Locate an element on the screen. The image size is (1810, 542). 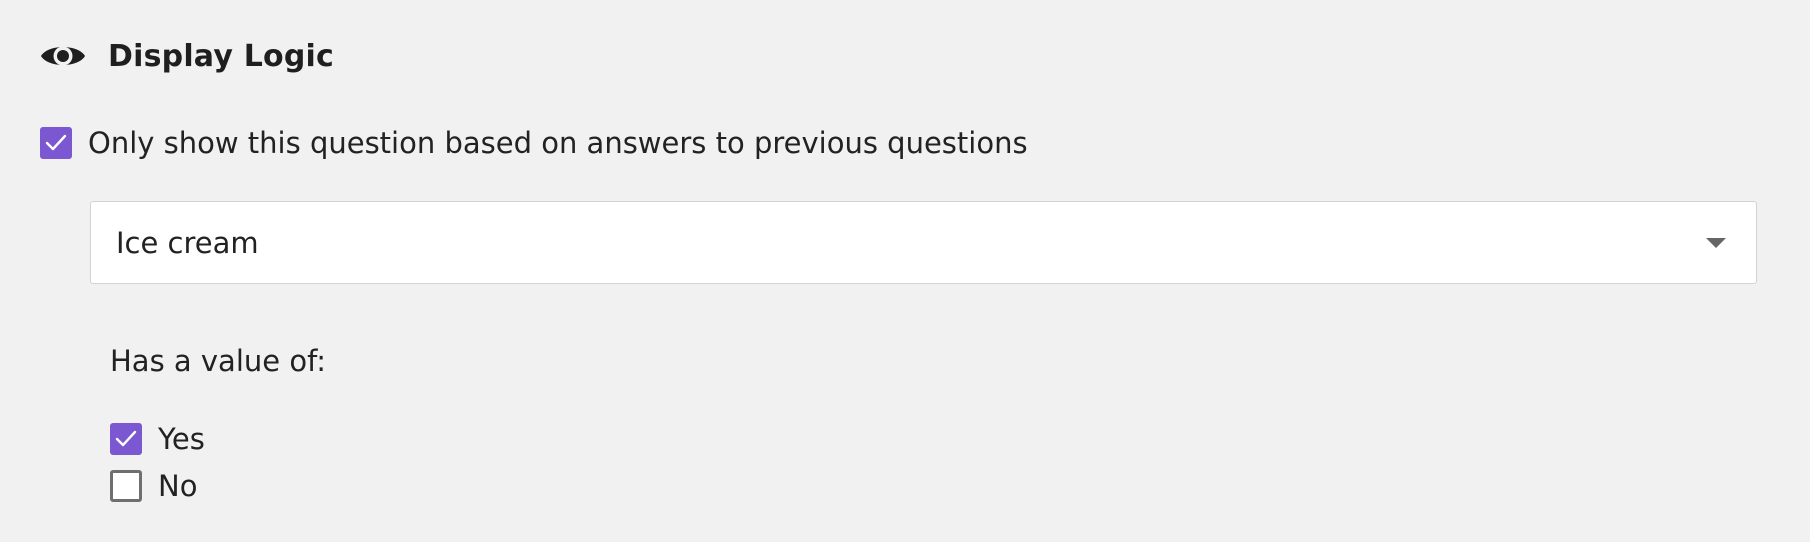
option-no: No is located at coordinates (153, 486).